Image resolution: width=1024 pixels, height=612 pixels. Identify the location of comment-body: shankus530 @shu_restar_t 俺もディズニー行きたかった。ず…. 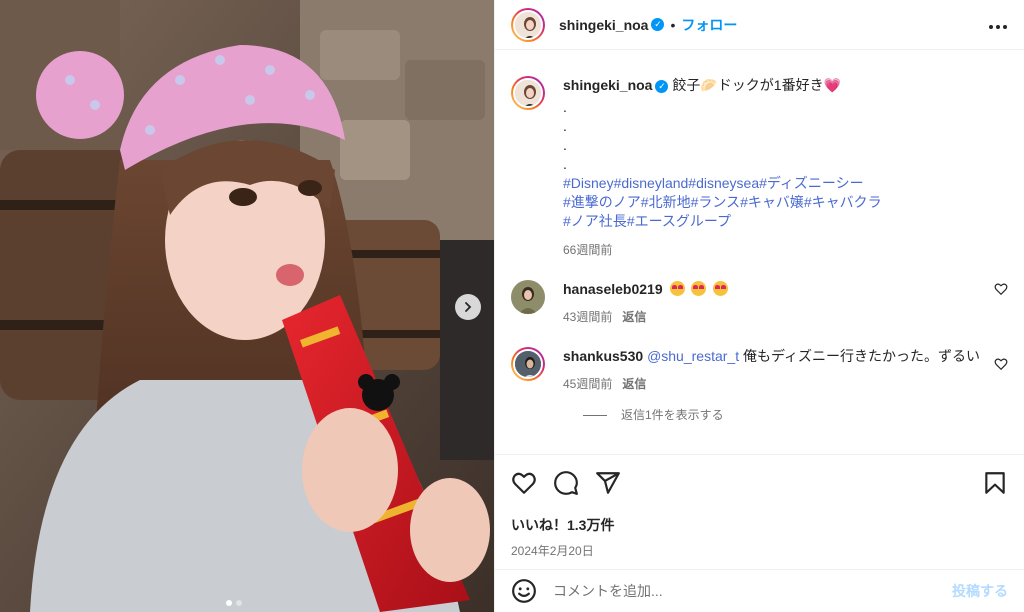
(785, 369).